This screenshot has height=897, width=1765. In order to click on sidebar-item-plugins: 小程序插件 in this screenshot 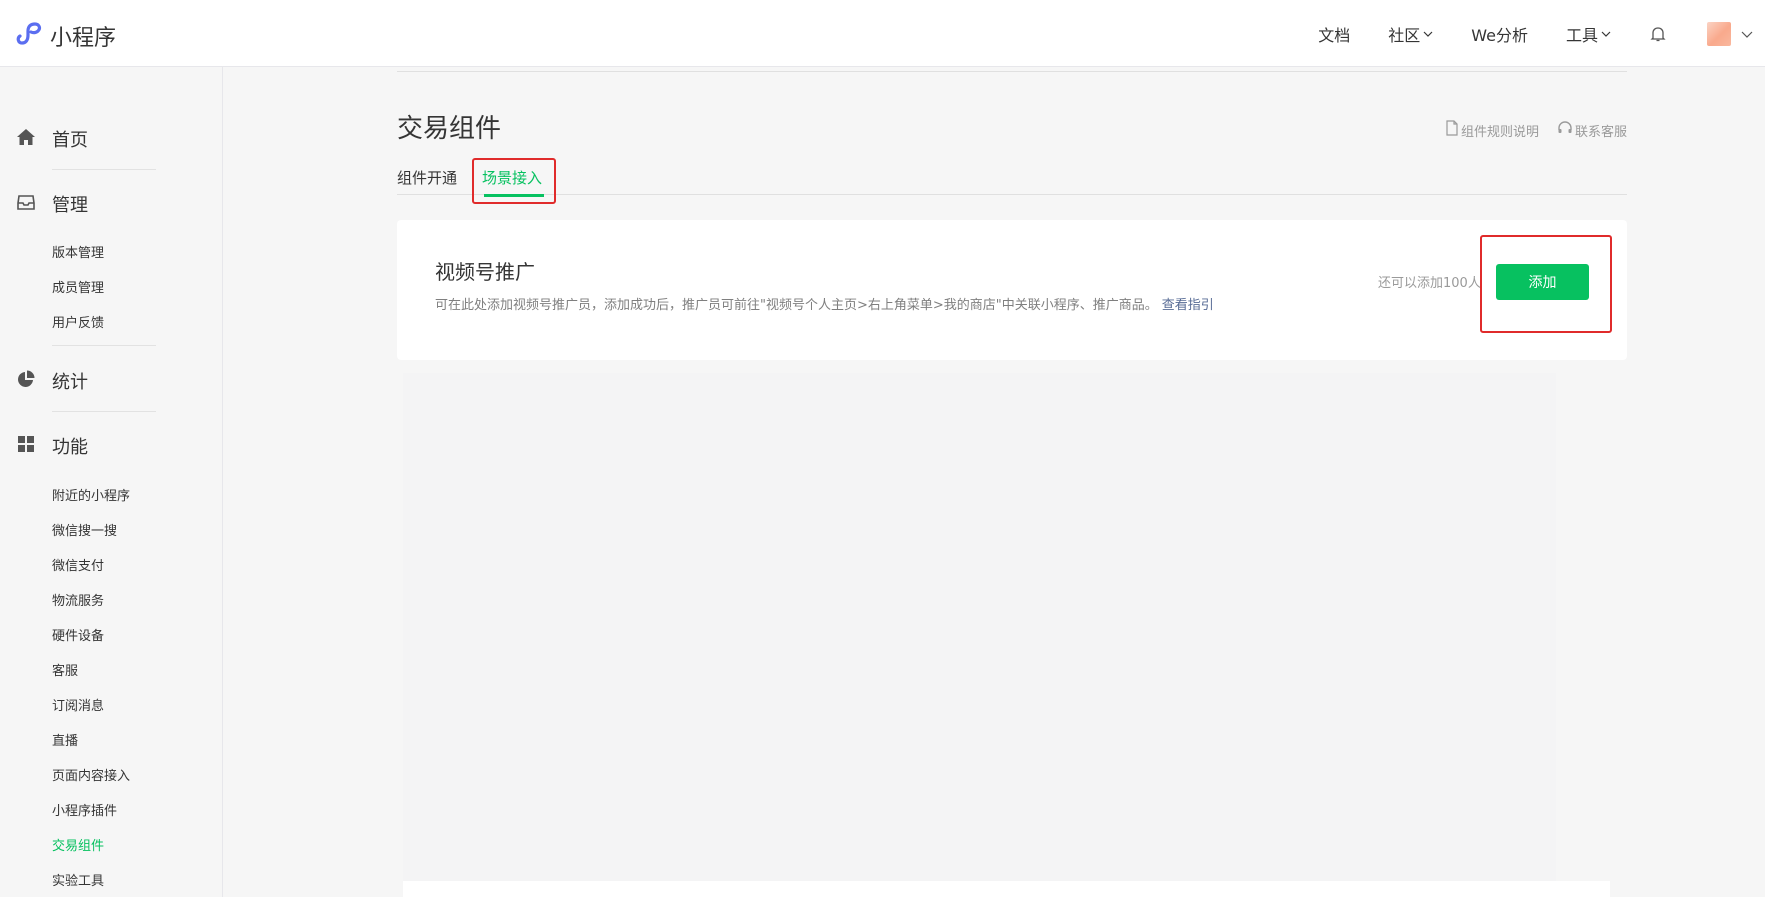, I will do `click(84, 809)`.